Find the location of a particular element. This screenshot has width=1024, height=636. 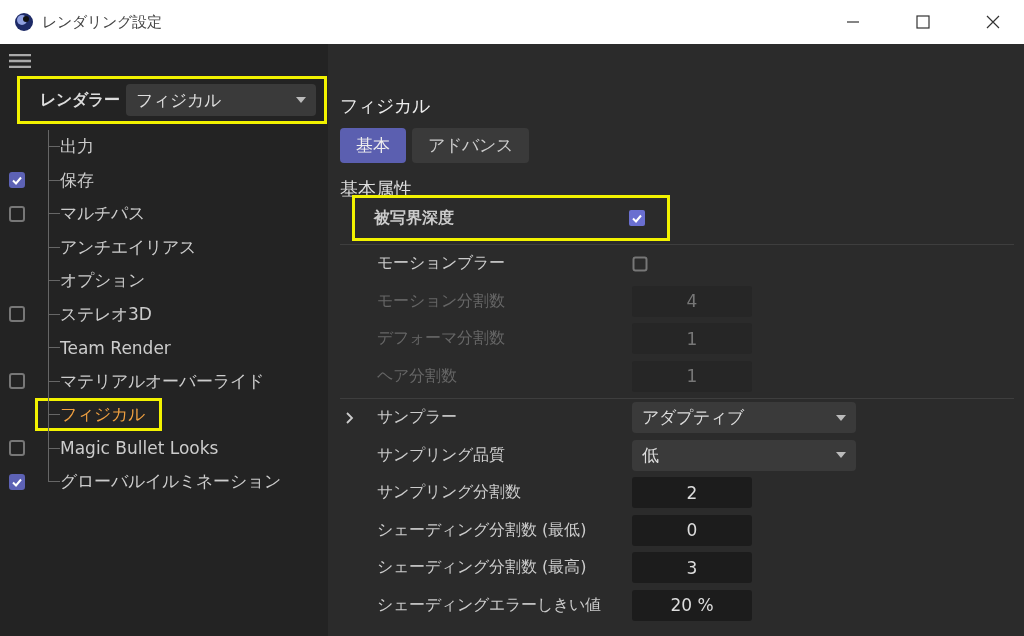

sidebar-item: フィジカル is located at coordinates (98, 415).